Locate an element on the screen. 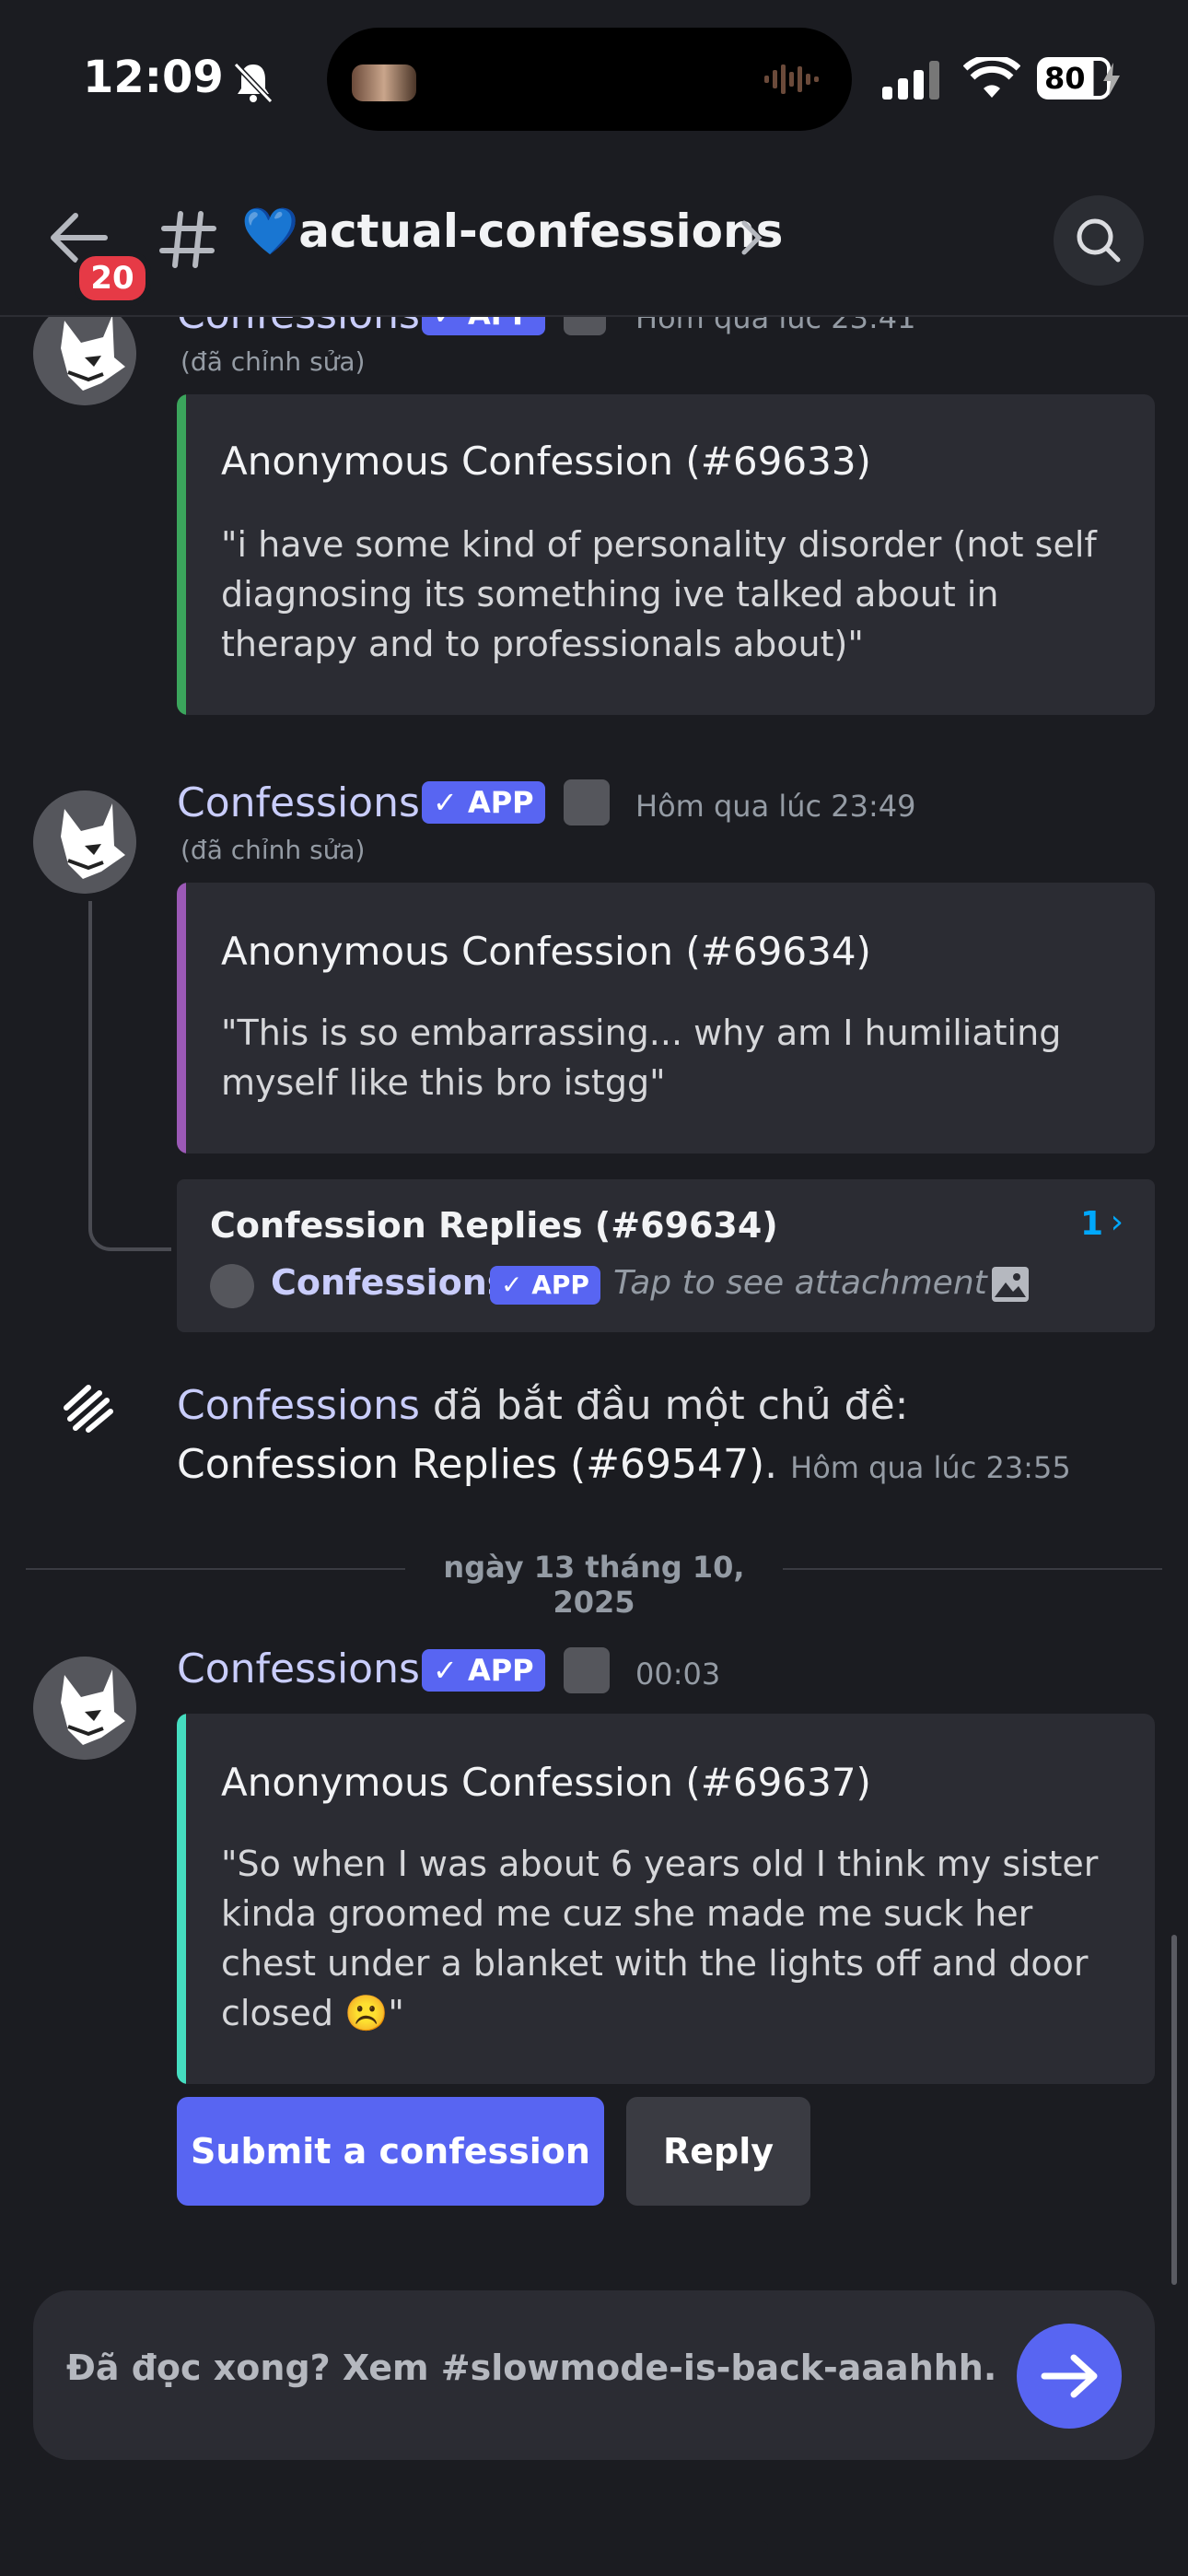 Image resolution: width=1188 pixels, height=2576 pixels. message-timestamp: Hôm qua lúc 23:49 is located at coordinates (775, 806).